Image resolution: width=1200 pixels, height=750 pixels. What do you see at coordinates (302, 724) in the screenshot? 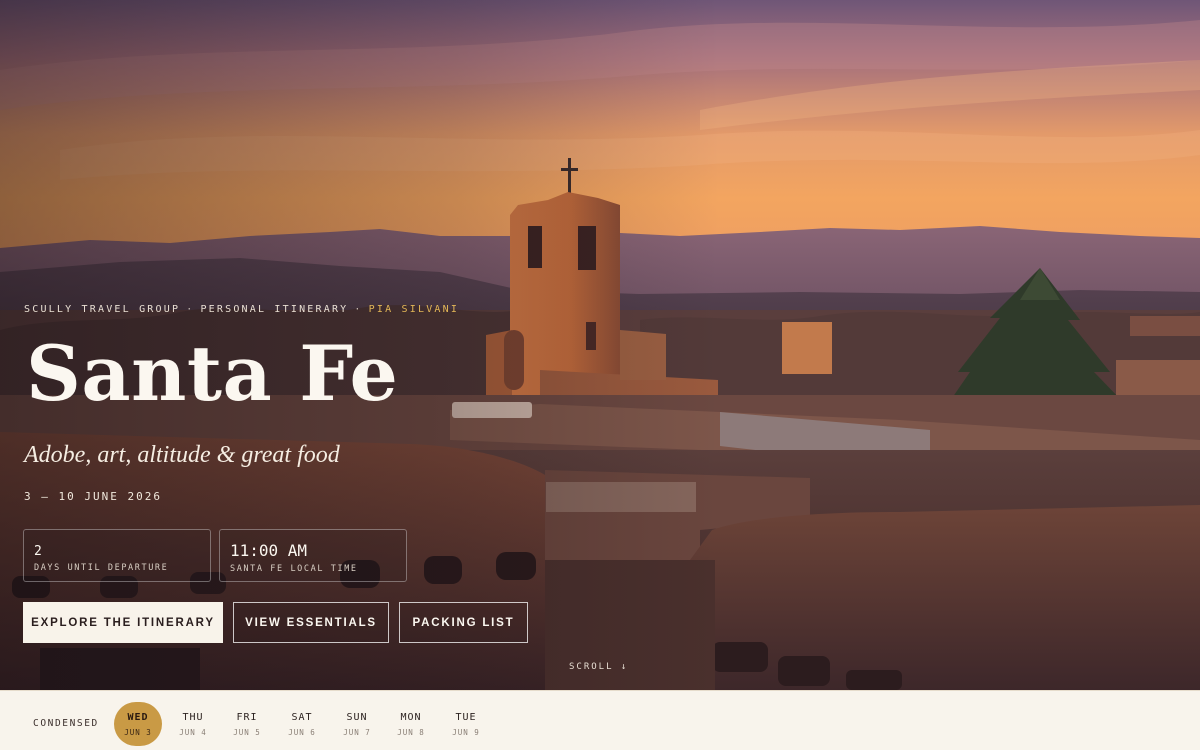
I see `day-tab-sat: SAT JUN 6` at bounding box center [302, 724].